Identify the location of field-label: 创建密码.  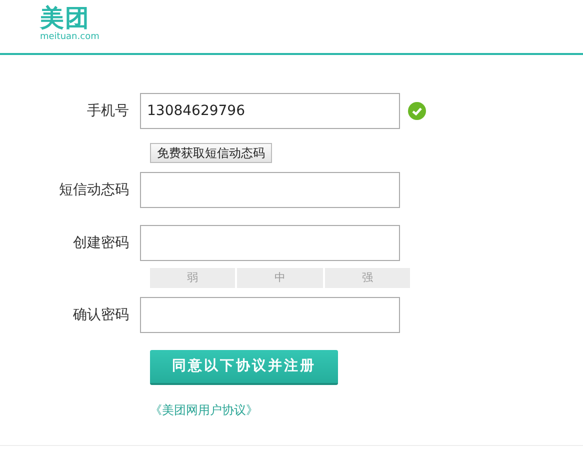
(101, 243).